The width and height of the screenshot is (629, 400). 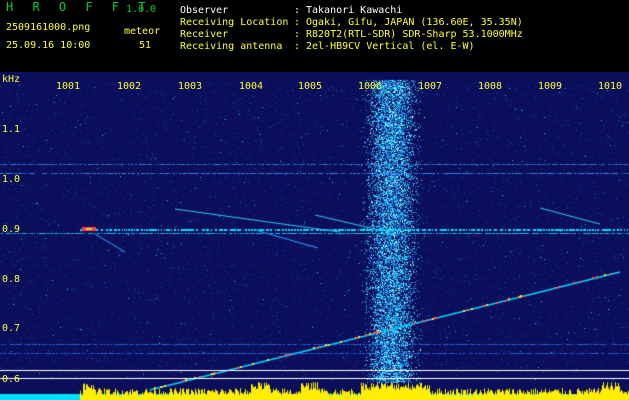 What do you see at coordinates (390, 46) in the screenshot?
I see `field-antenna-value: 2el-HB9CV Vertical (el. E-W)` at bounding box center [390, 46].